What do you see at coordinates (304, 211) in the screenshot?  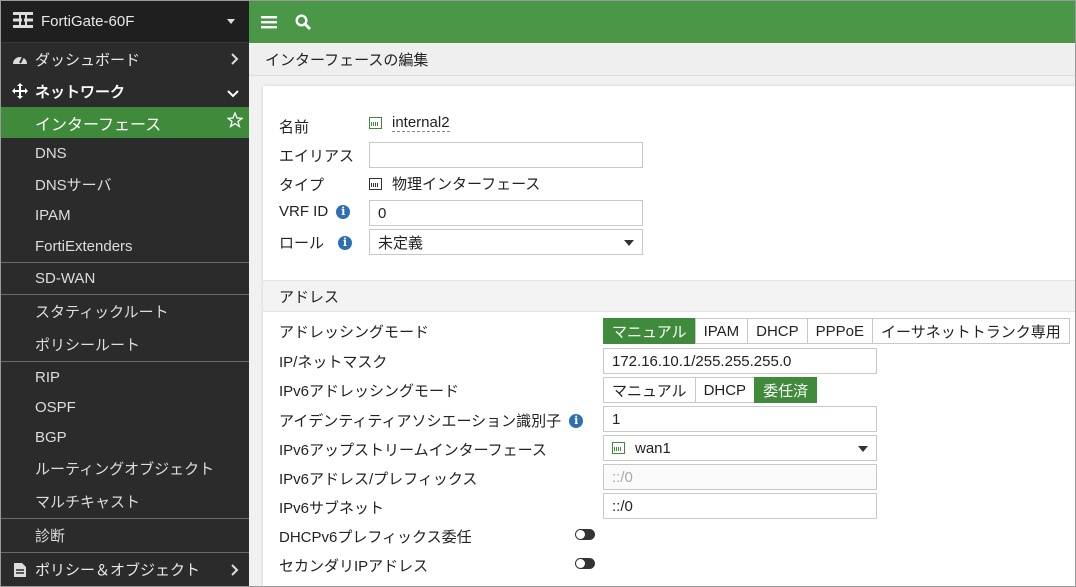 I see `vrf-label: VRF ID` at bounding box center [304, 211].